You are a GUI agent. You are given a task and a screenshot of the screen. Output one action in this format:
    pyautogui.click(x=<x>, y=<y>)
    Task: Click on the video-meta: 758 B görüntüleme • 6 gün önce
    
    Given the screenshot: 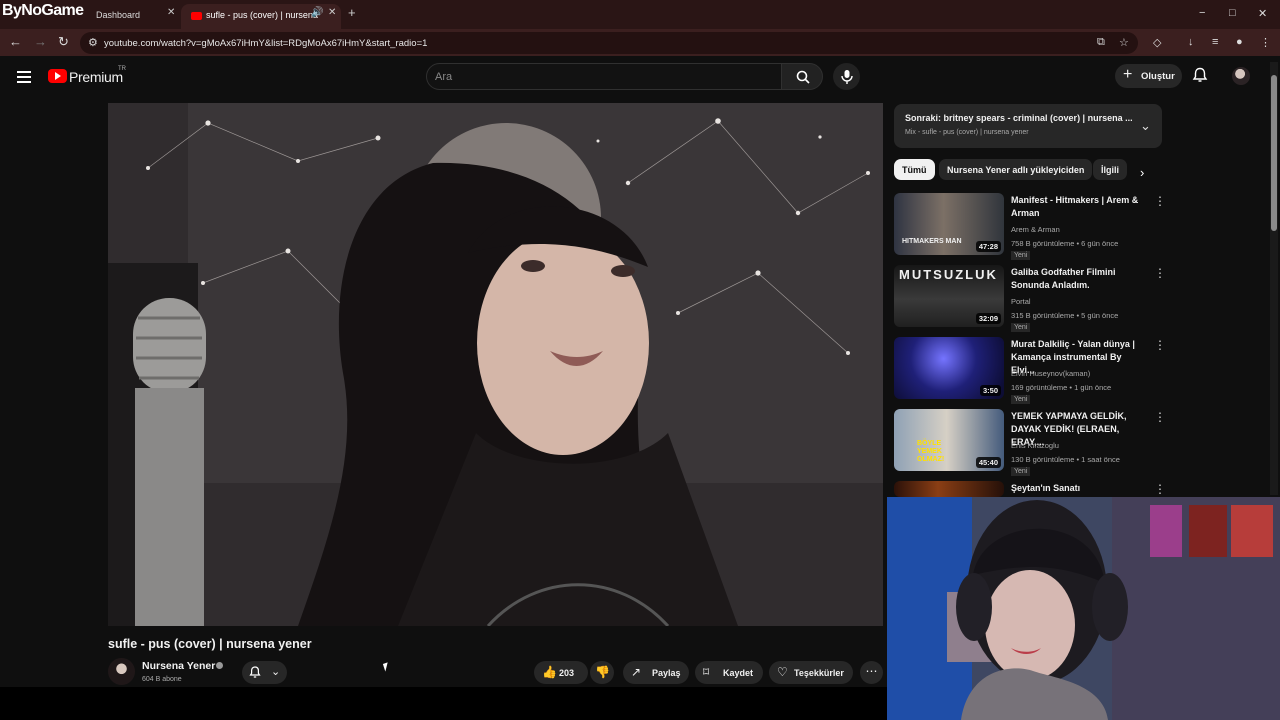 What is the action you would take?
    pyautogui.click(x=1065, y=243)
    